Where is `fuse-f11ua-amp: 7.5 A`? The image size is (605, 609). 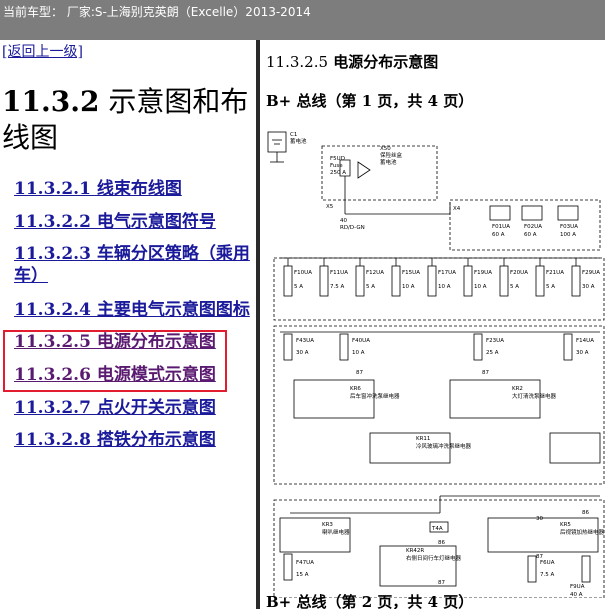
fuse-f11ua-amp: 7.5 A is located at coordinates (337, 287).